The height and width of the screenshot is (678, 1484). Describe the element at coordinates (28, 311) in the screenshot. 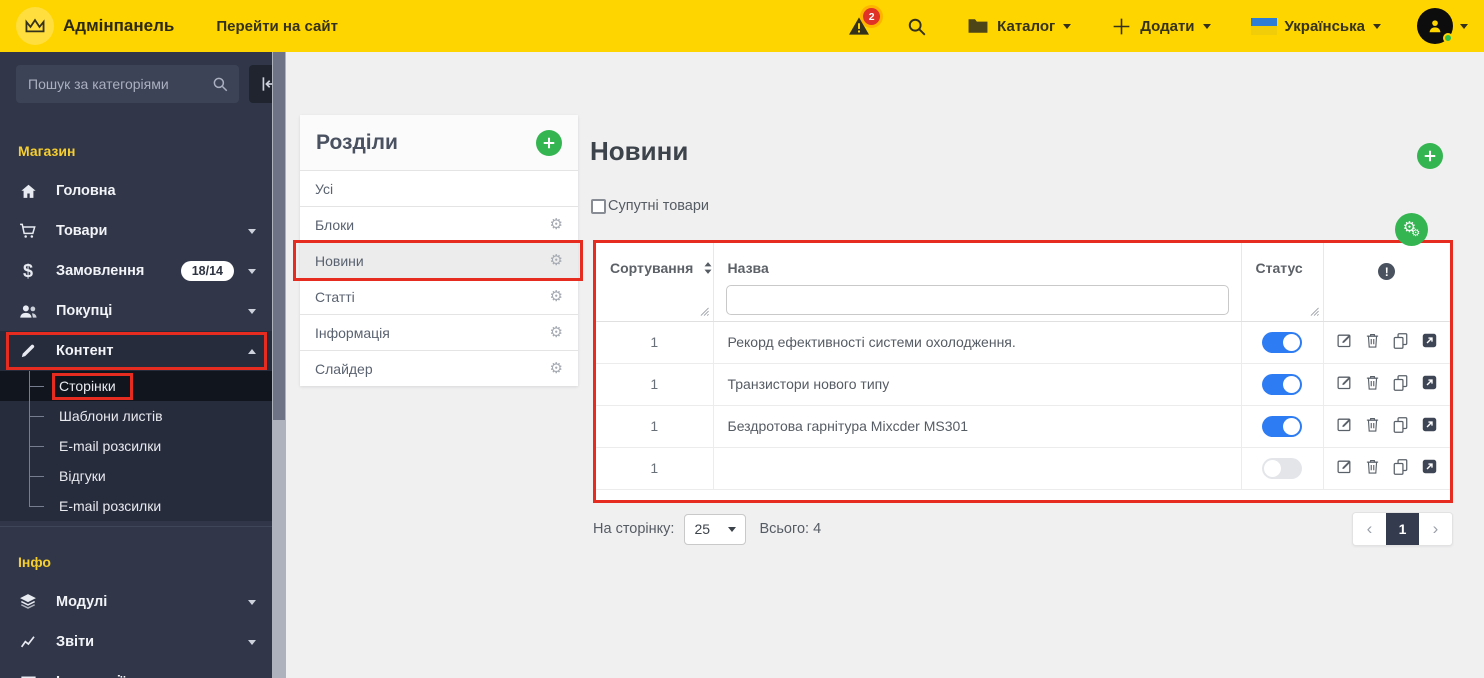

I see `users-icon` at that location.